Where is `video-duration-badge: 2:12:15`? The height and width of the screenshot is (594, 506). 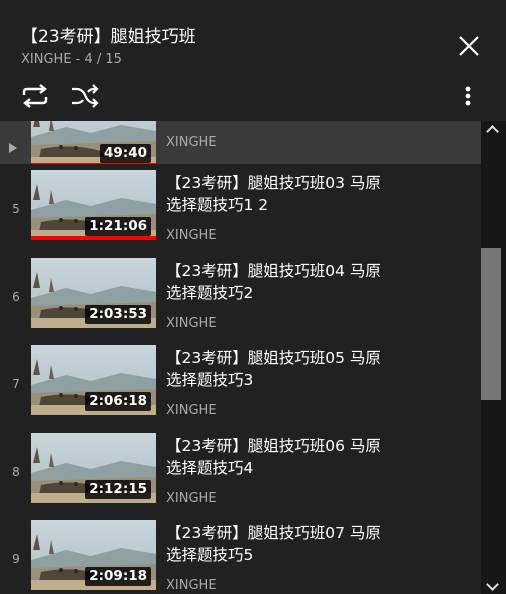
video-duration-badge: 2:12:15 is located at coordinates (118, 489).